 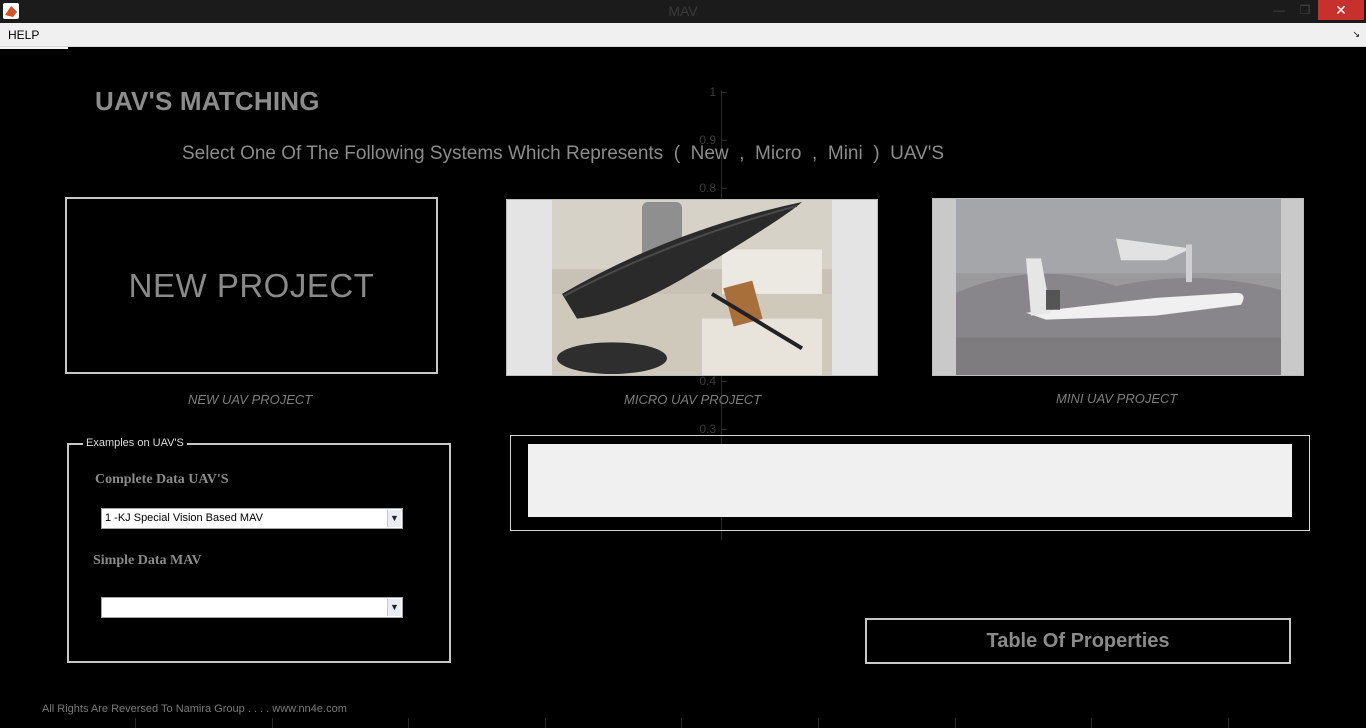 I want to click on axis-tick-label: 1, so click(x=712, y=92).